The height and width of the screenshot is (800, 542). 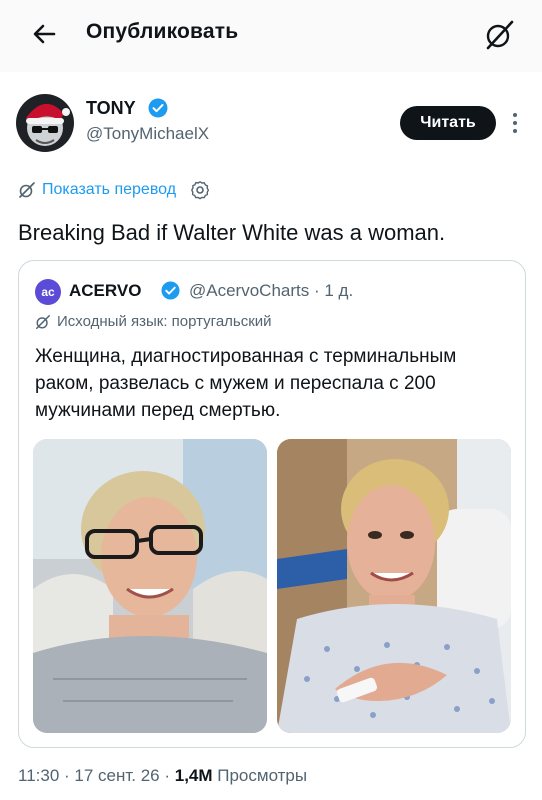 What do you see at coordinates (193, 775) in the screenshot?
I see `views-count: 1,4M` at bounding box center [193, 775].